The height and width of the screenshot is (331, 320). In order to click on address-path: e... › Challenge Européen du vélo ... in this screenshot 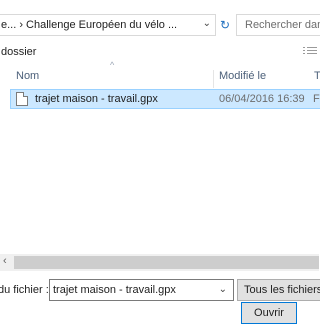, I will do `click(95, 25)`.